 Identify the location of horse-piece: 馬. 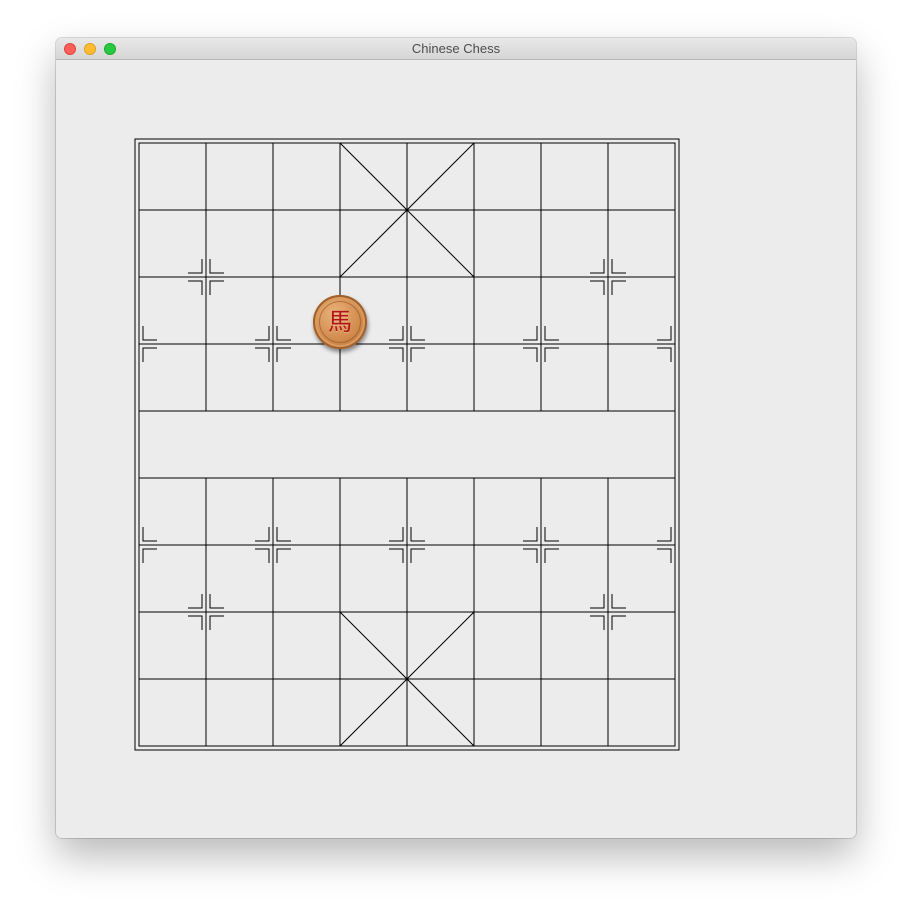
(340, 322).